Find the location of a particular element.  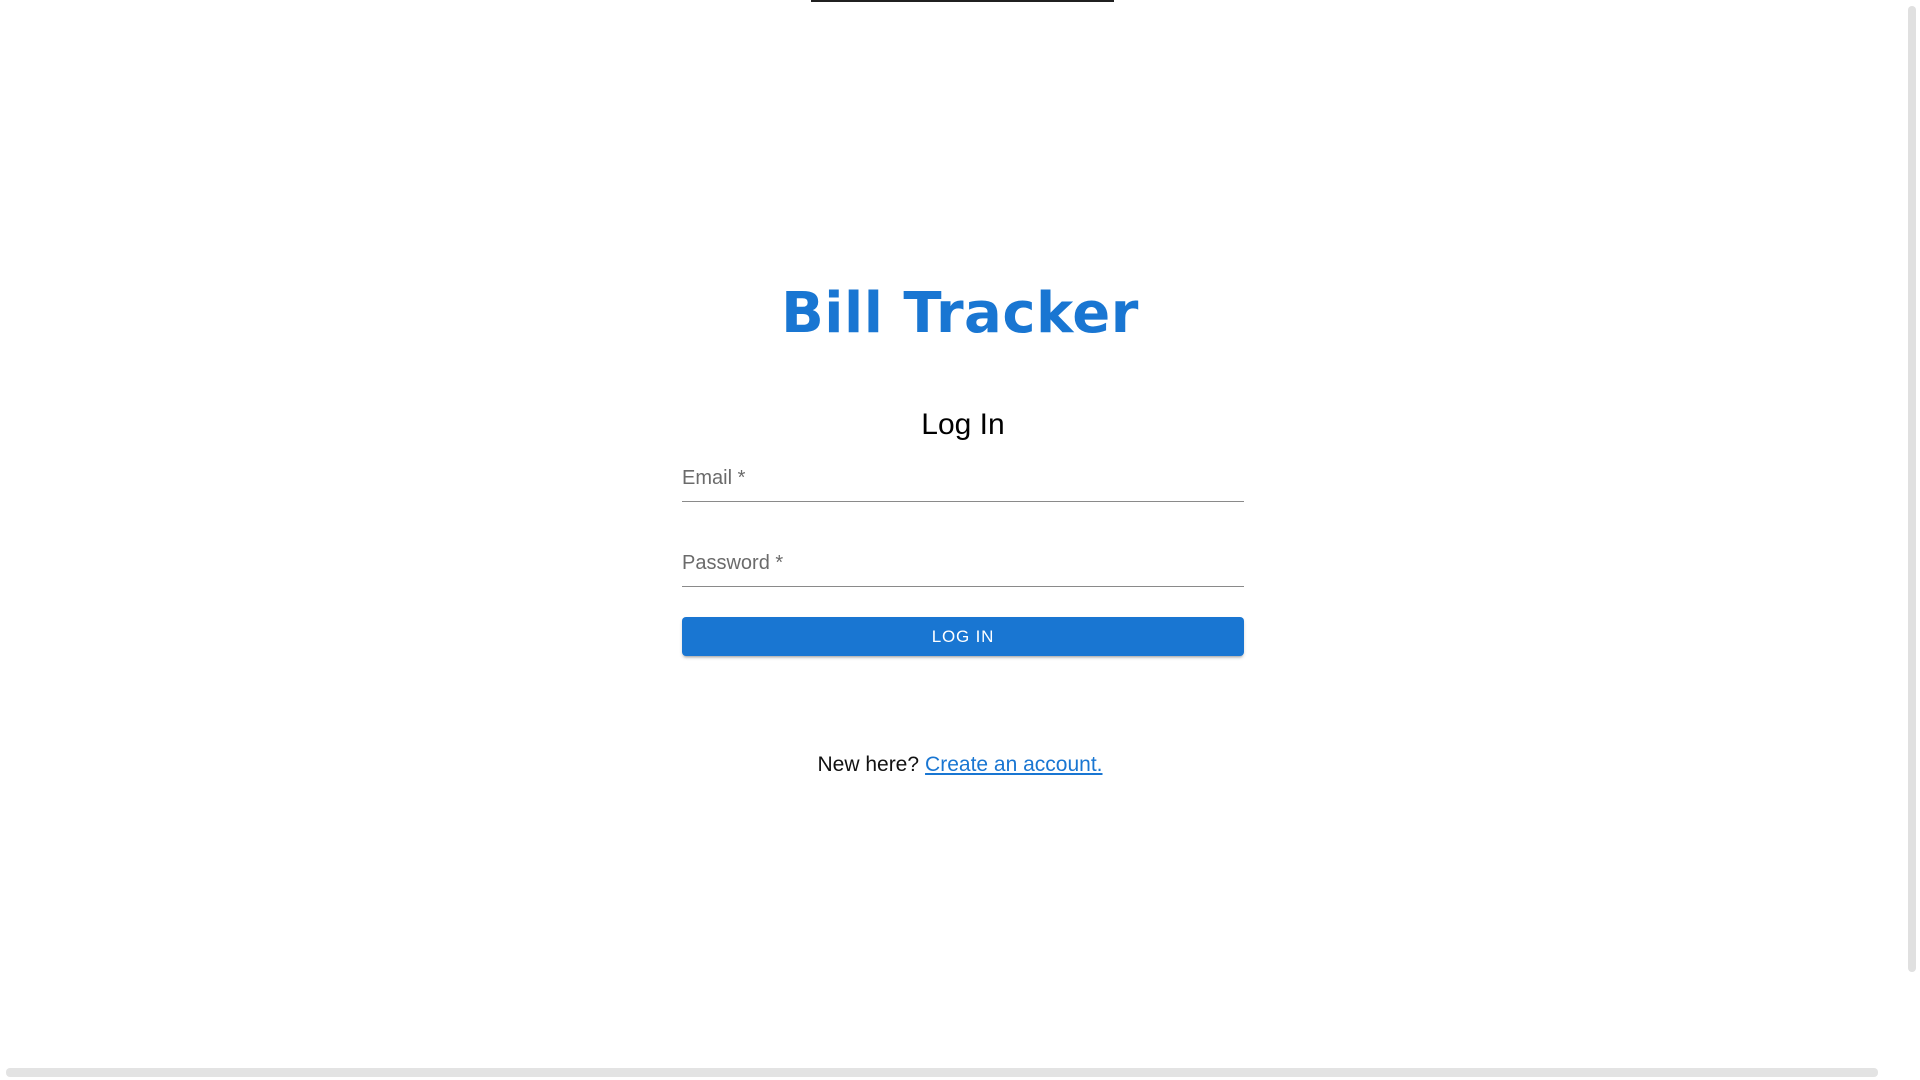

top-divider is located at coordinates (962, 1).